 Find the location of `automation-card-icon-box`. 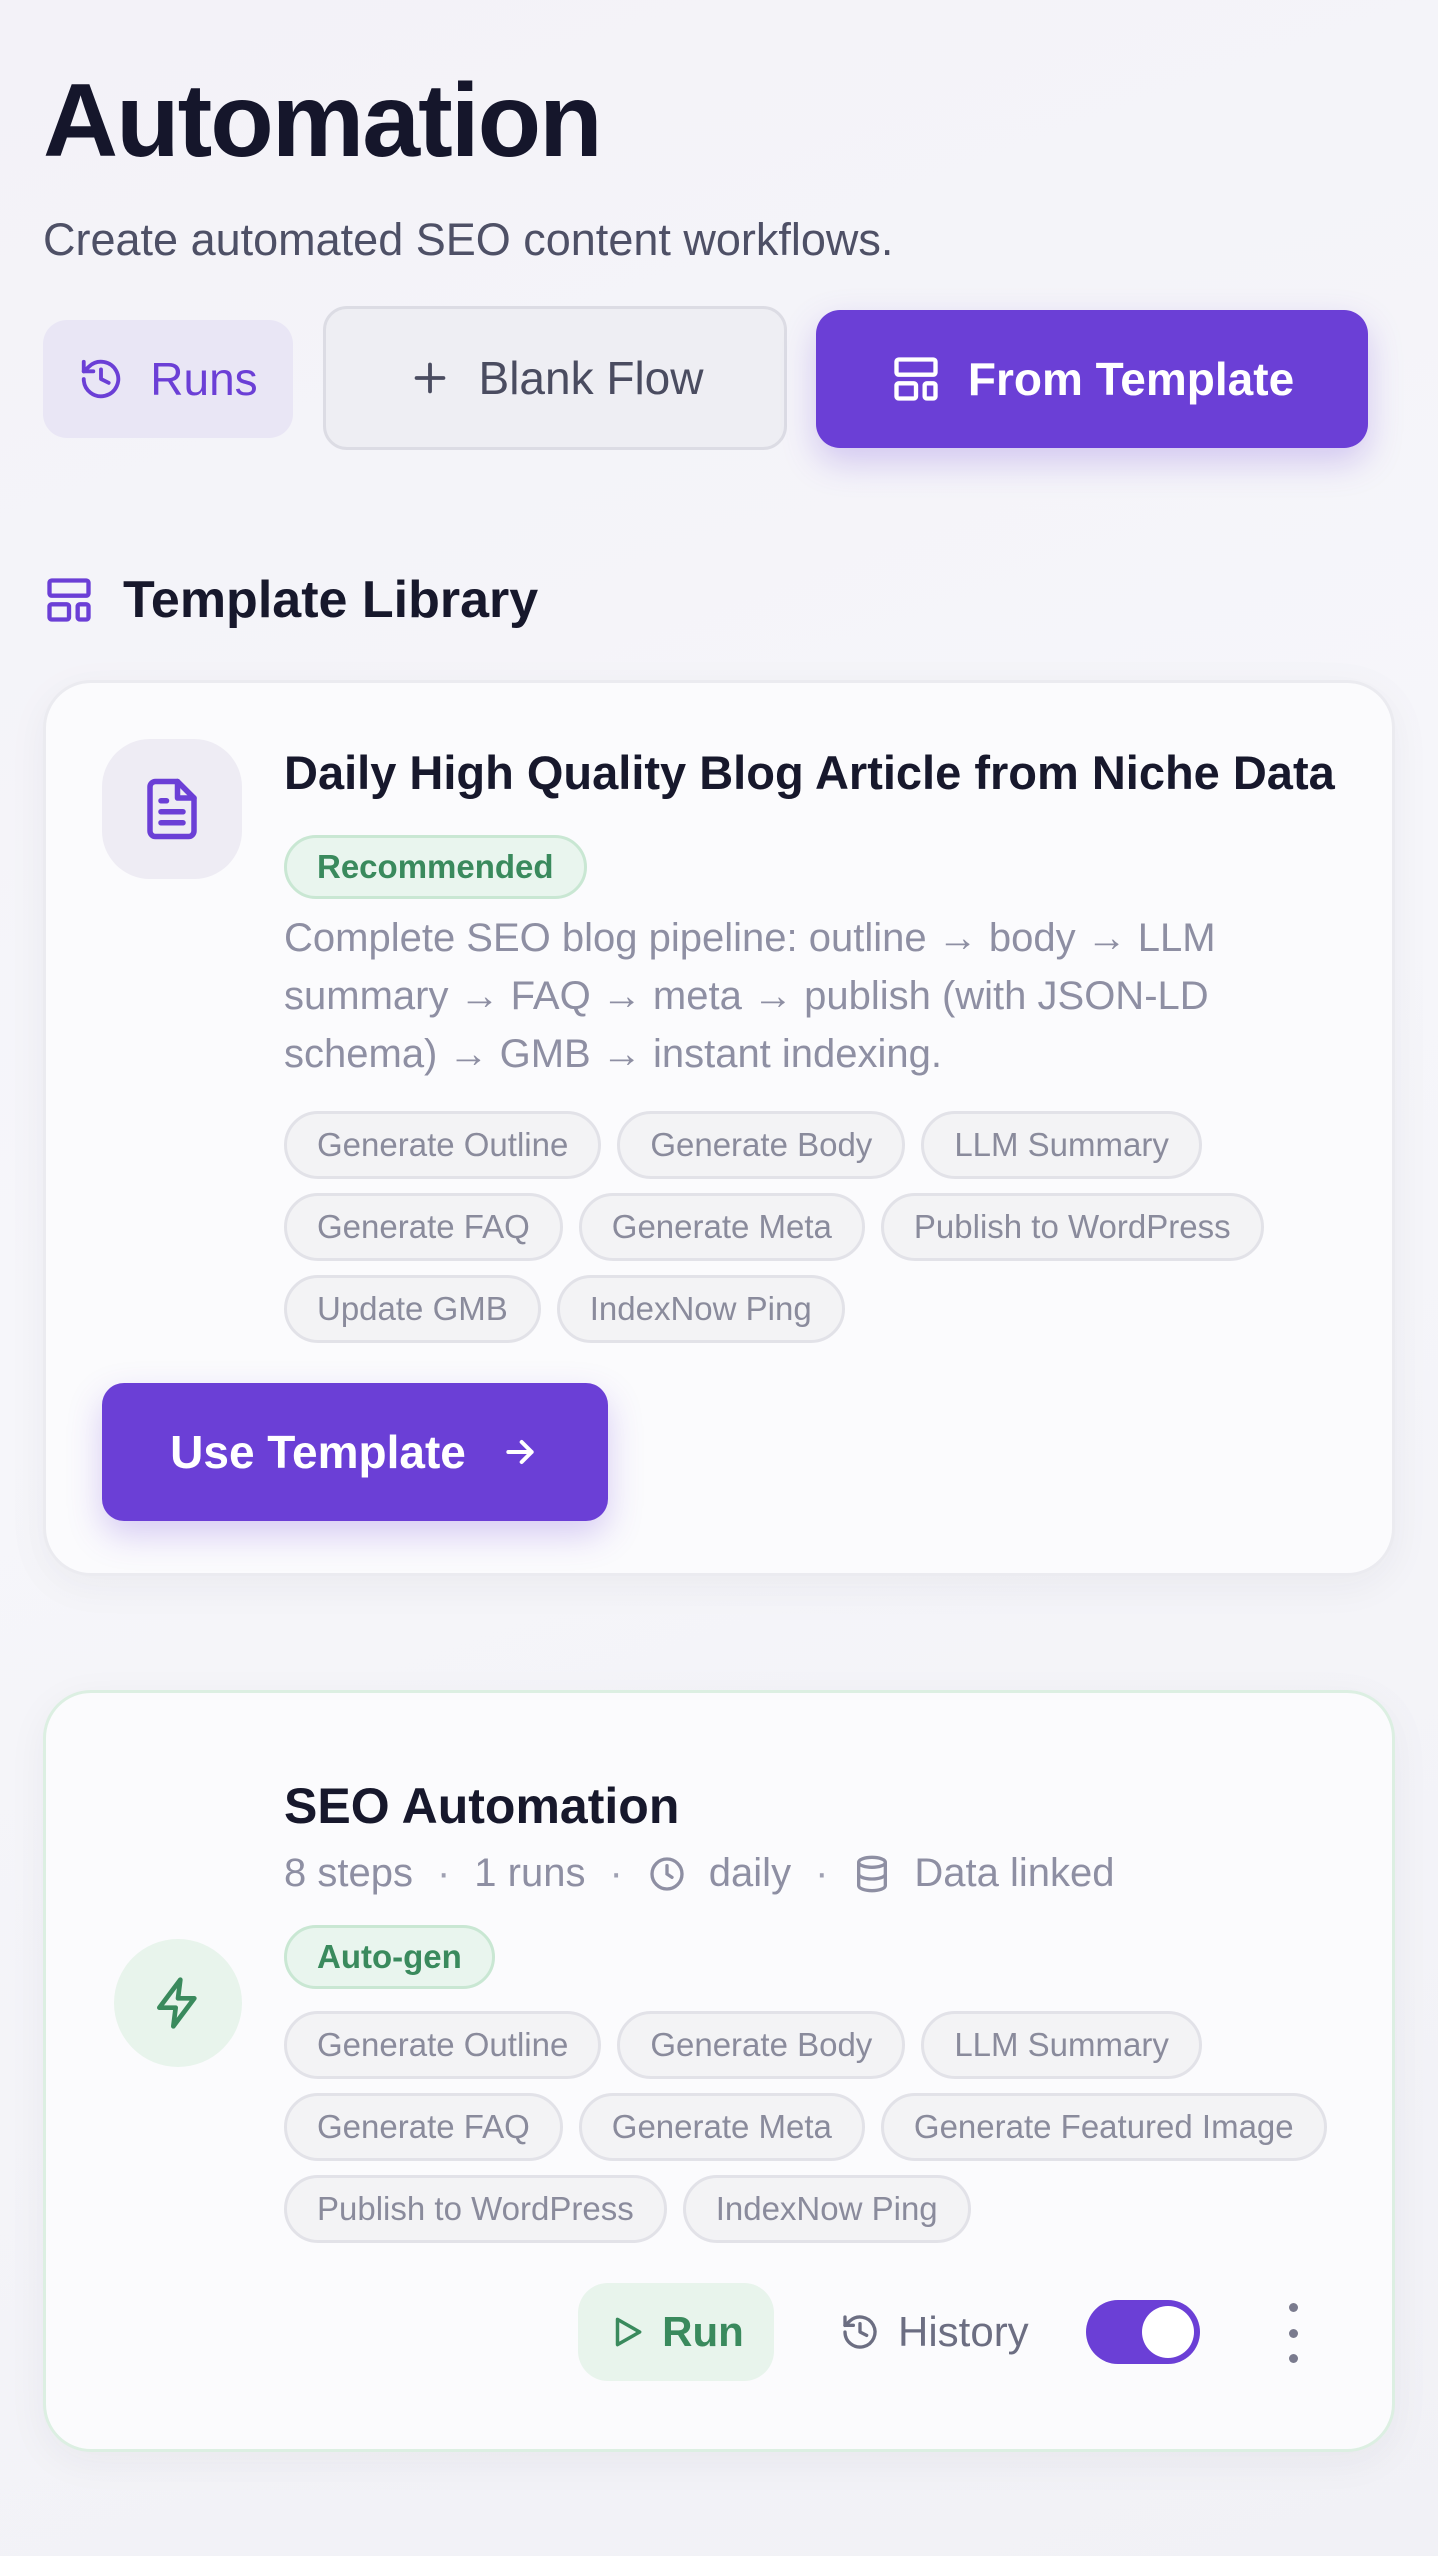

automation-card-icon-box is located at coordinates (178, 2003).